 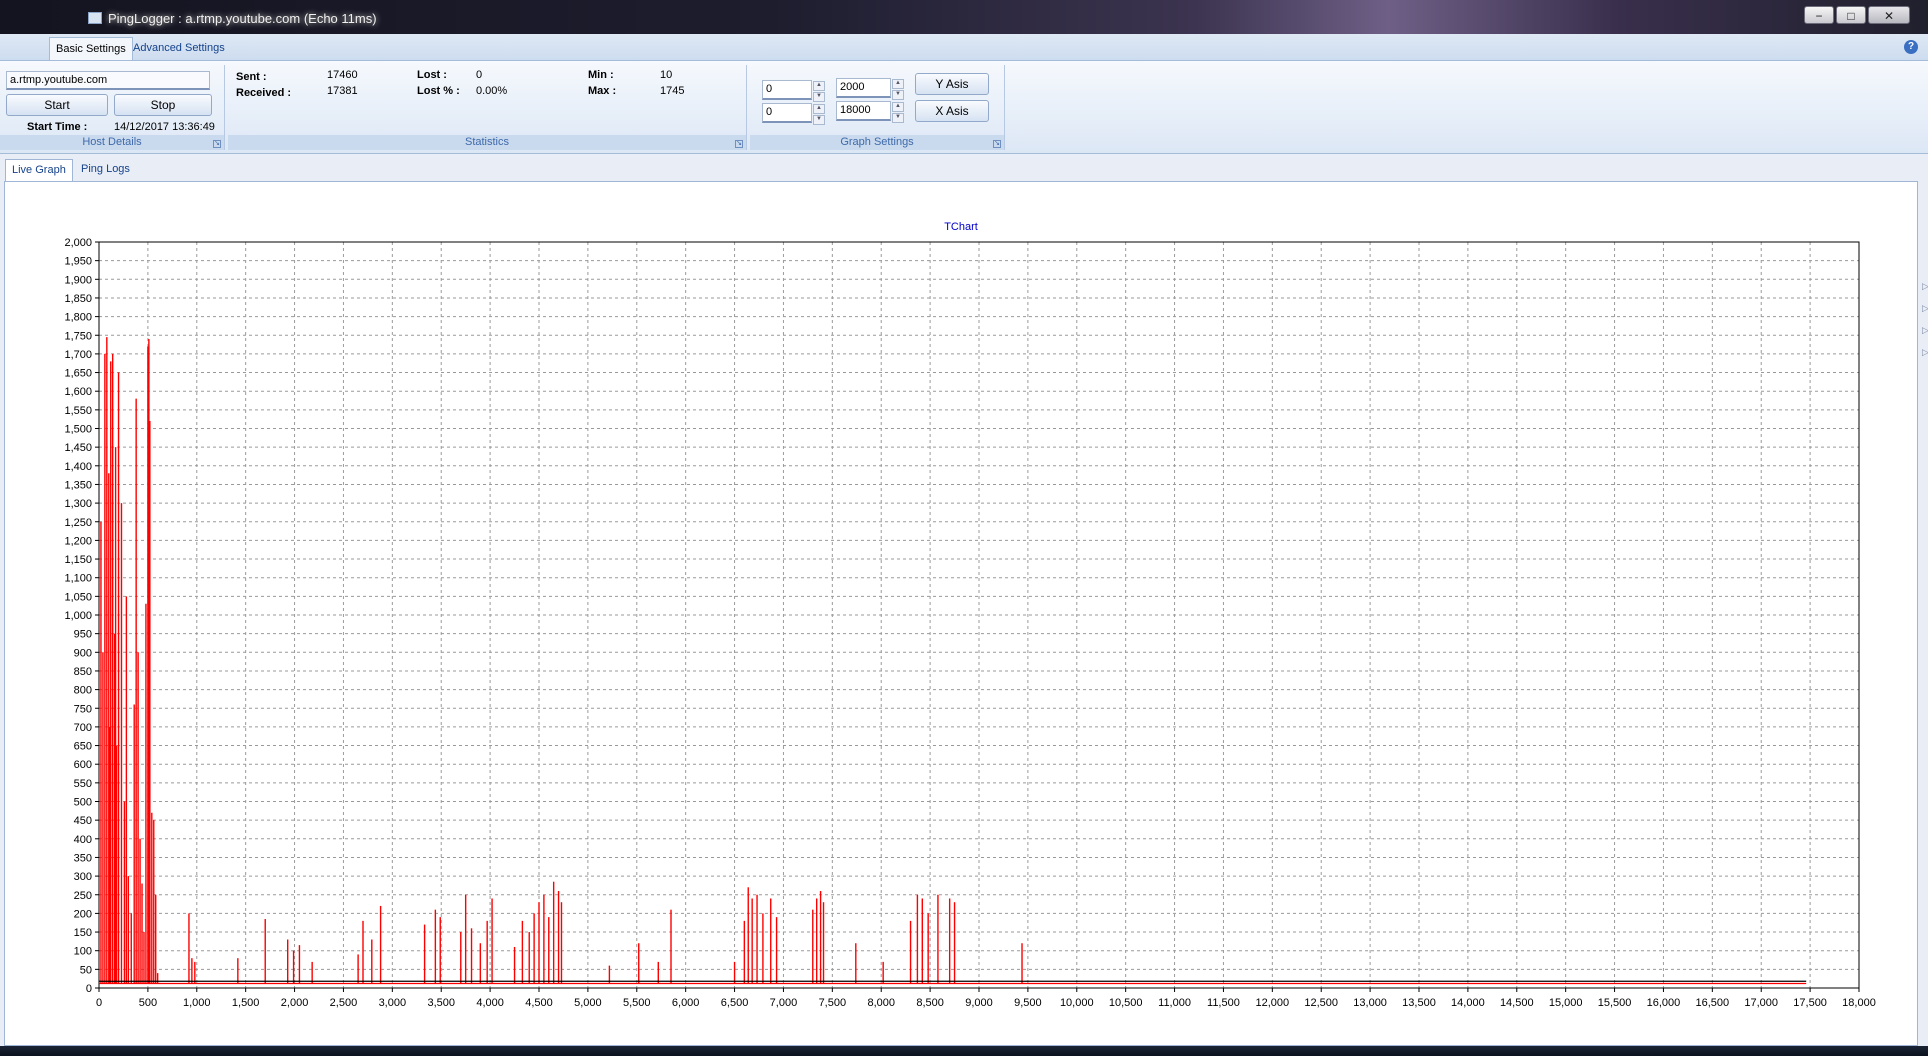 What do you see at coordinates (637, 1003) in the screenshot?
I see `x-tick-label: 5,500` at bounding box center [637, 1003].